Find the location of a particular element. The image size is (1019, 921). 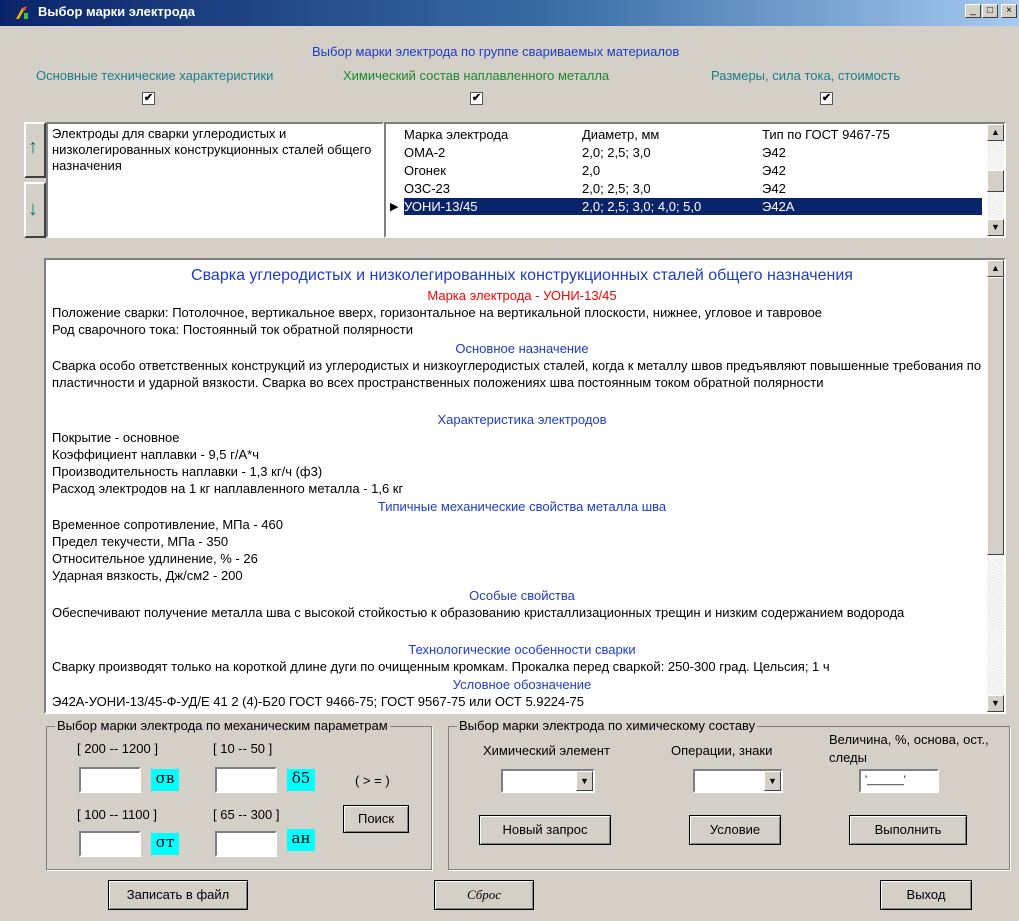

operations-label: Операции, знаки is located at coordinates (722, 750).